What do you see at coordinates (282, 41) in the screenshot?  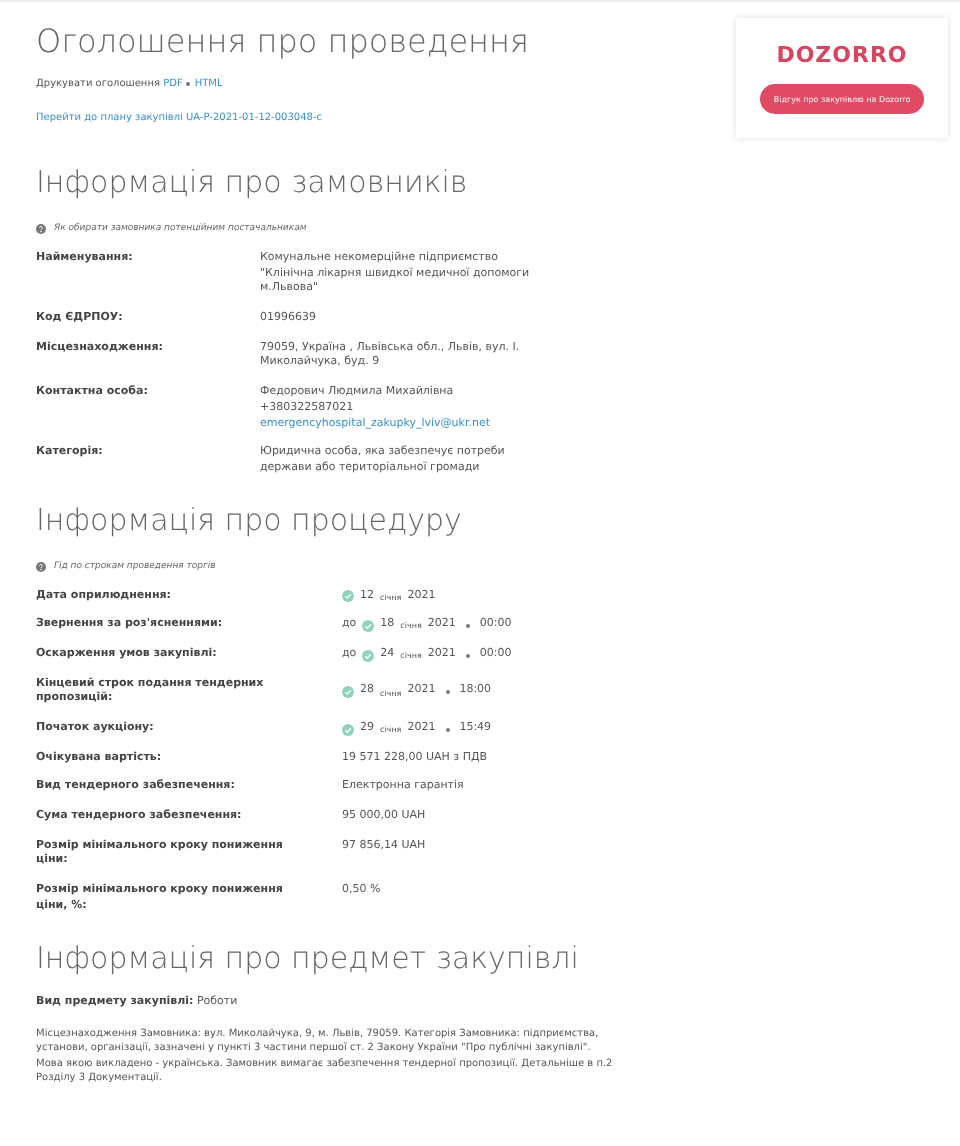 I see `page-title: Оголошення про проведення` at bounding box center [282, 41].